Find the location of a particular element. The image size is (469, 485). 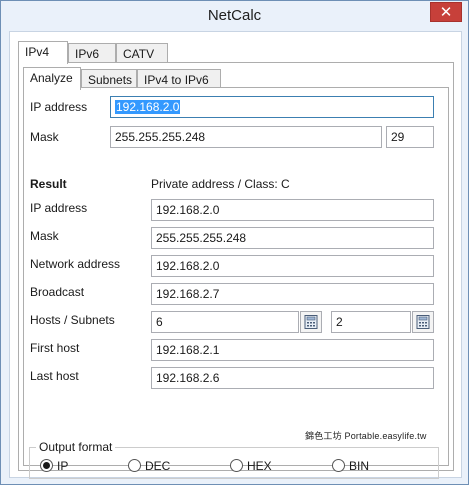

output-format-group: Output format IP DEC HEX BIN is located at coordinates (234, 459).